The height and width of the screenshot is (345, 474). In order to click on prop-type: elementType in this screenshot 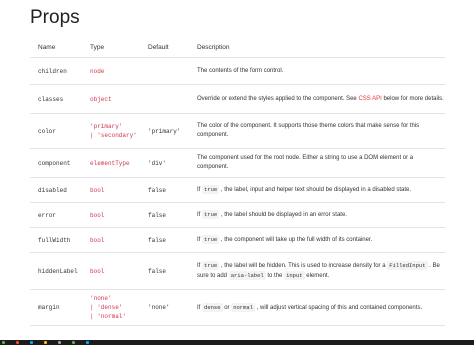, I will do `click(119, 163)`.